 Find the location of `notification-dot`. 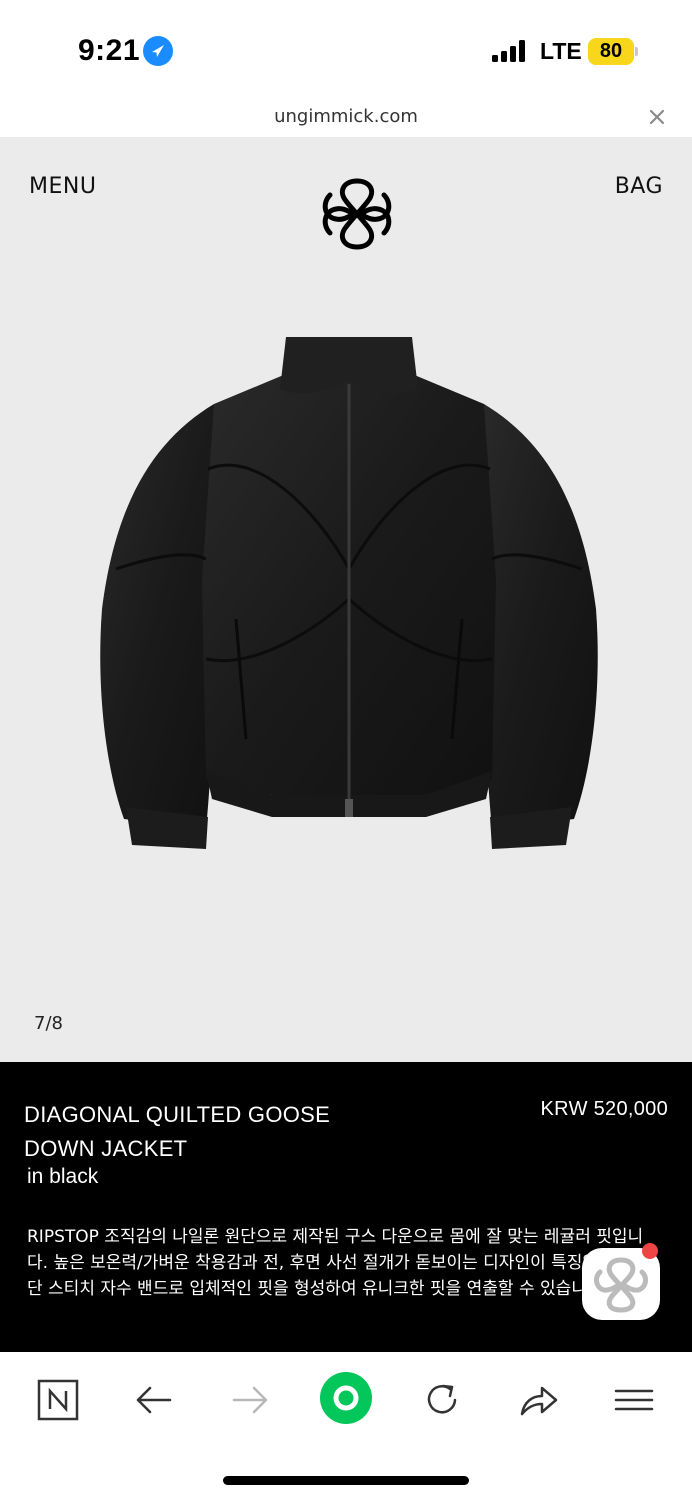

notification-dot is located at coordinates (650, 1251).